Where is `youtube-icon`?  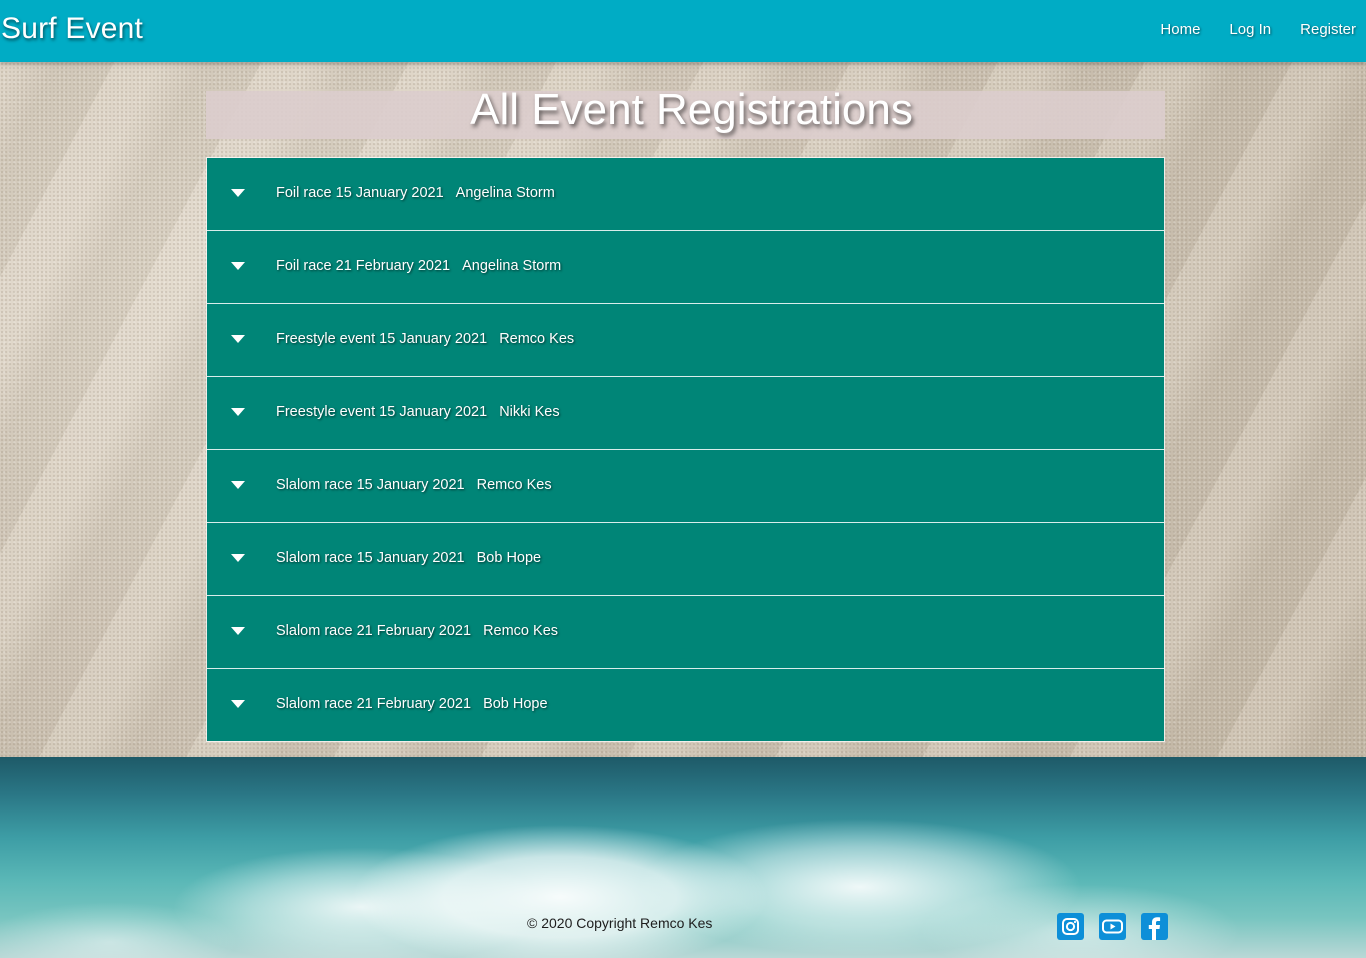
youtube-icon is located at coordinates (1112, 926).